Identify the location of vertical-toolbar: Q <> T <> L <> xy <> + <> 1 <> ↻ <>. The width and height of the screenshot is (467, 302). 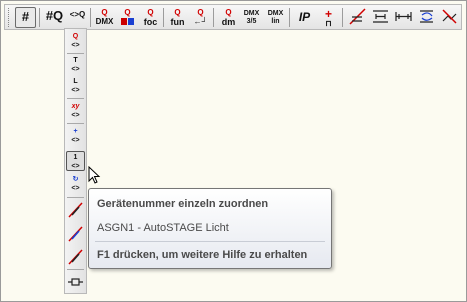
(75, 161).